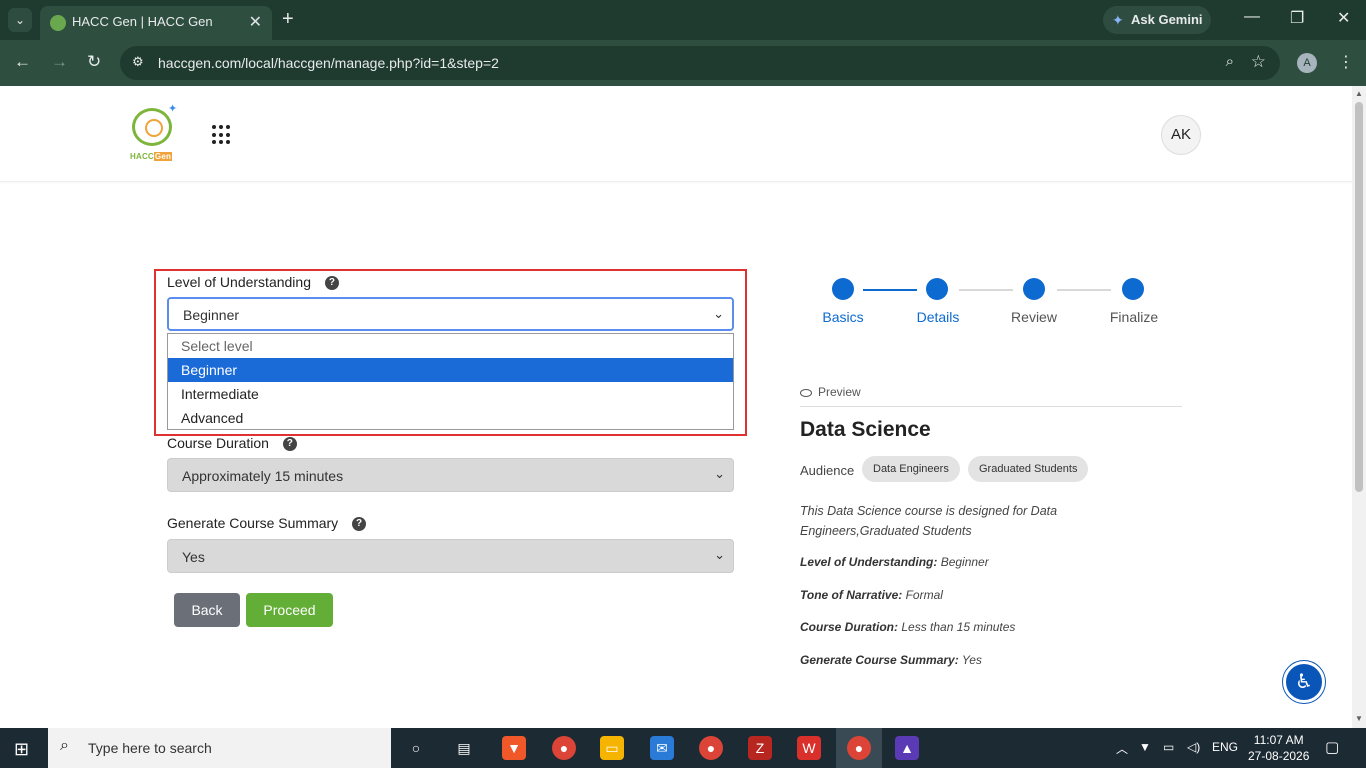  What do you see at coordinates (907, 748) in the screenshot?
I see `app-icon: ▲` at bounding box center [907, 748].